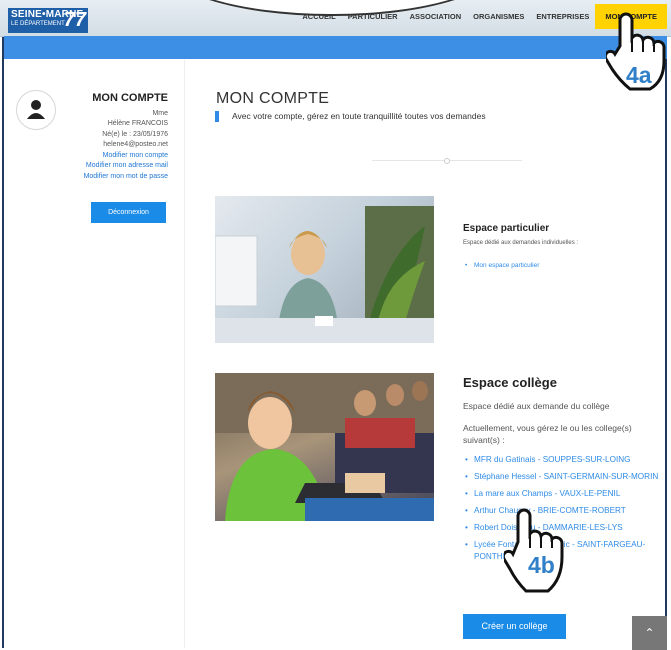 Image resolution: width=671 pixels, height=650 pixels. I want to click on logout-button: Déconnexion, so click(128, 212).